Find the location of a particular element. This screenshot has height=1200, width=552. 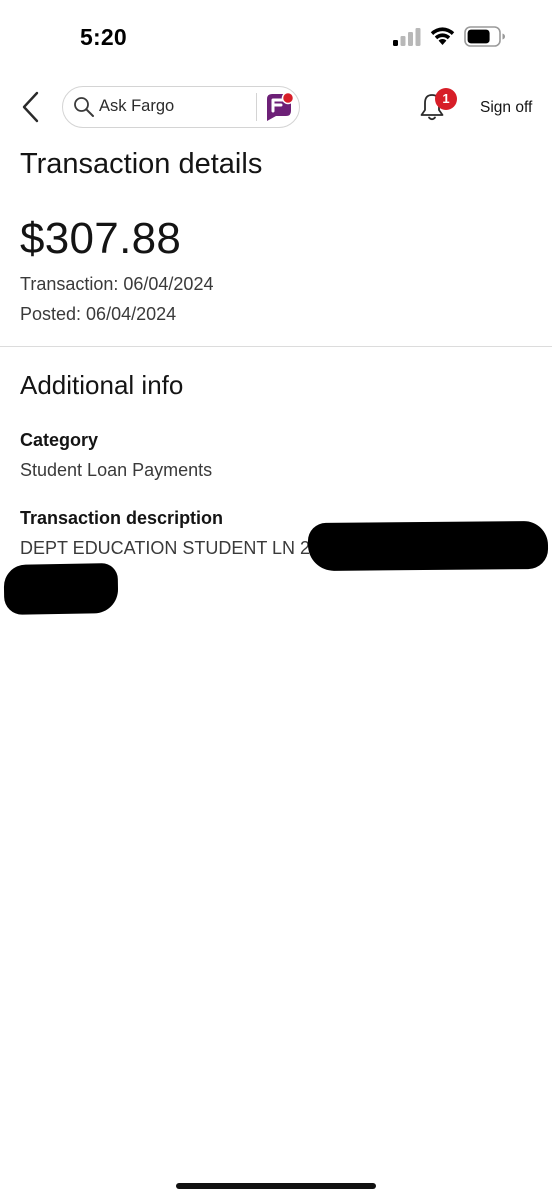

wifi-icon is located at coordinates (442, 36).